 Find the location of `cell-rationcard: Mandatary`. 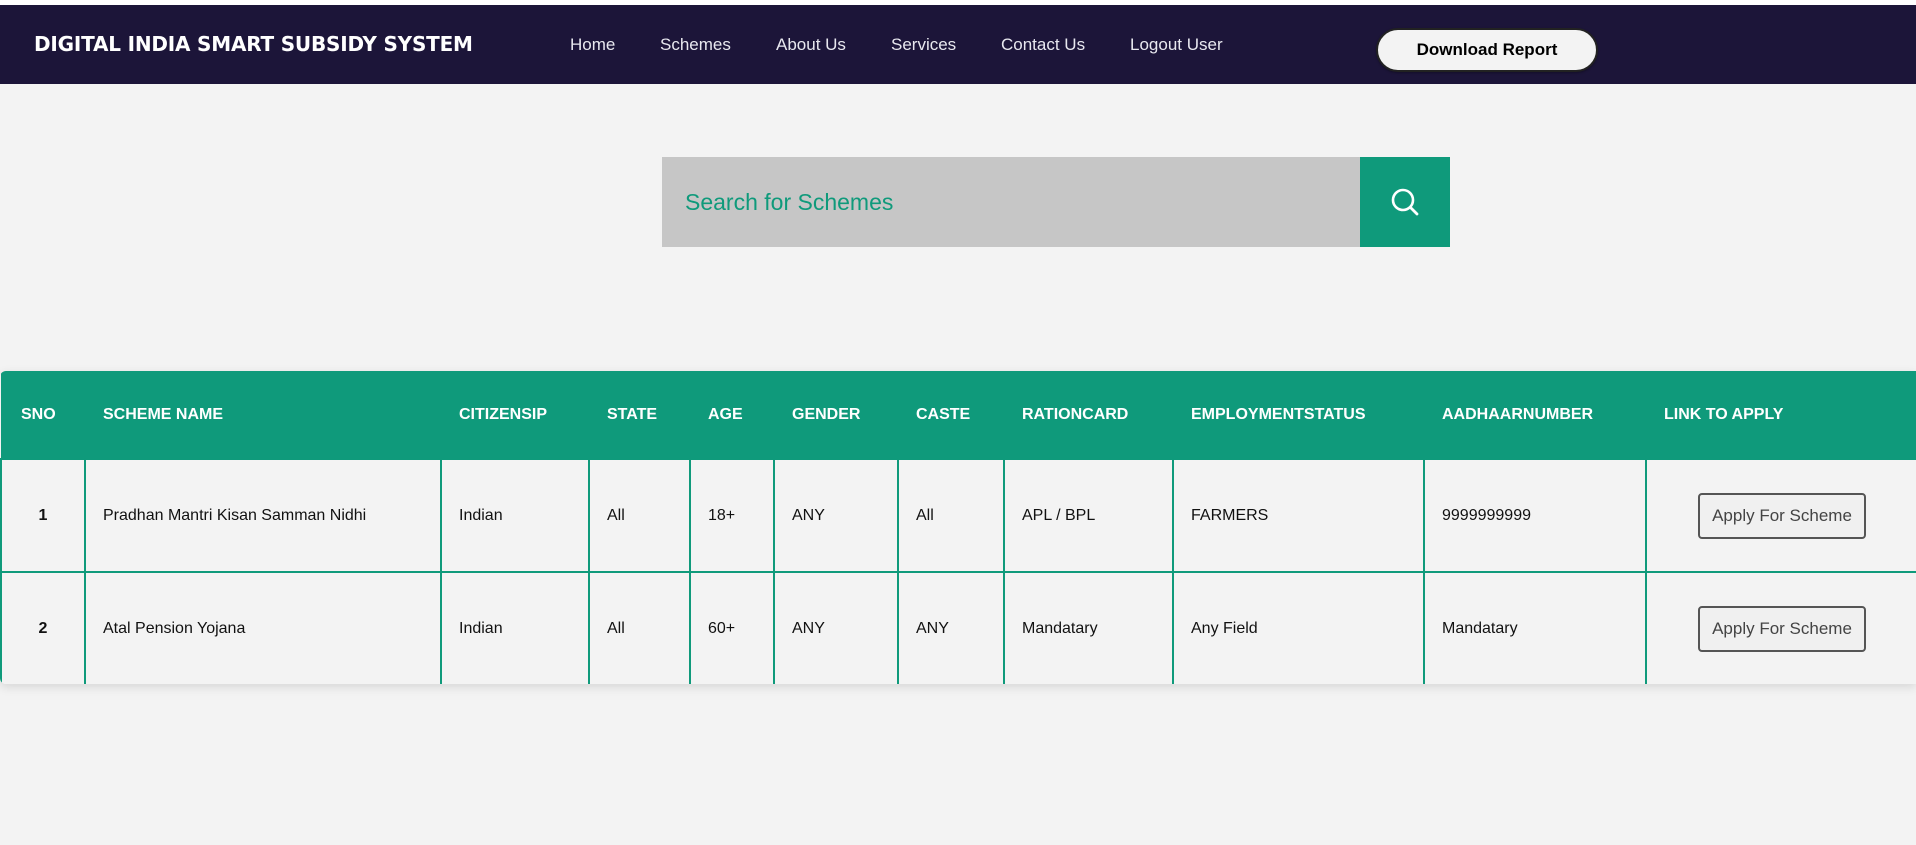

cell-rationcard: Mandatary is located at coordinates (1088, 627).